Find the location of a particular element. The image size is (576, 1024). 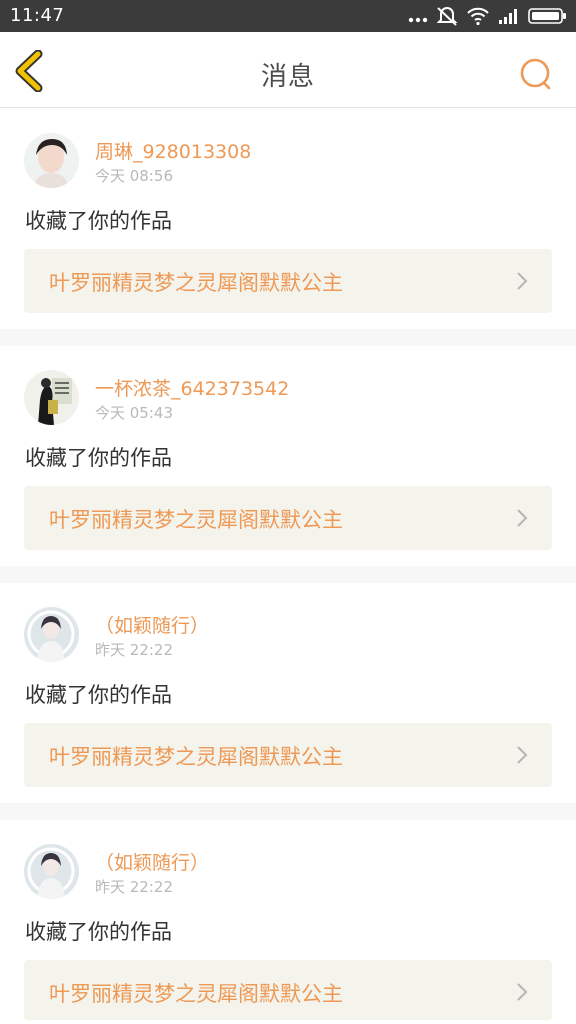

status-time: 11:47 is located at coordinates (37, 15).